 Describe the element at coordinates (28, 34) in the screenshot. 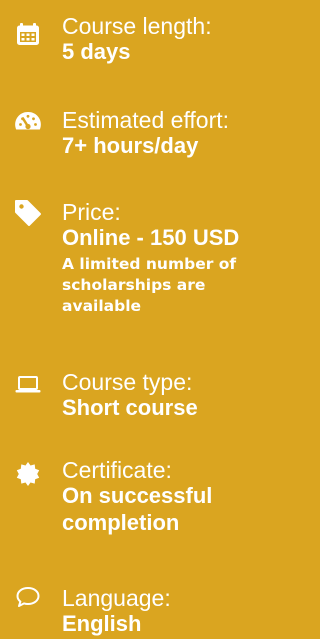

I see `calendar-icon` at that location.